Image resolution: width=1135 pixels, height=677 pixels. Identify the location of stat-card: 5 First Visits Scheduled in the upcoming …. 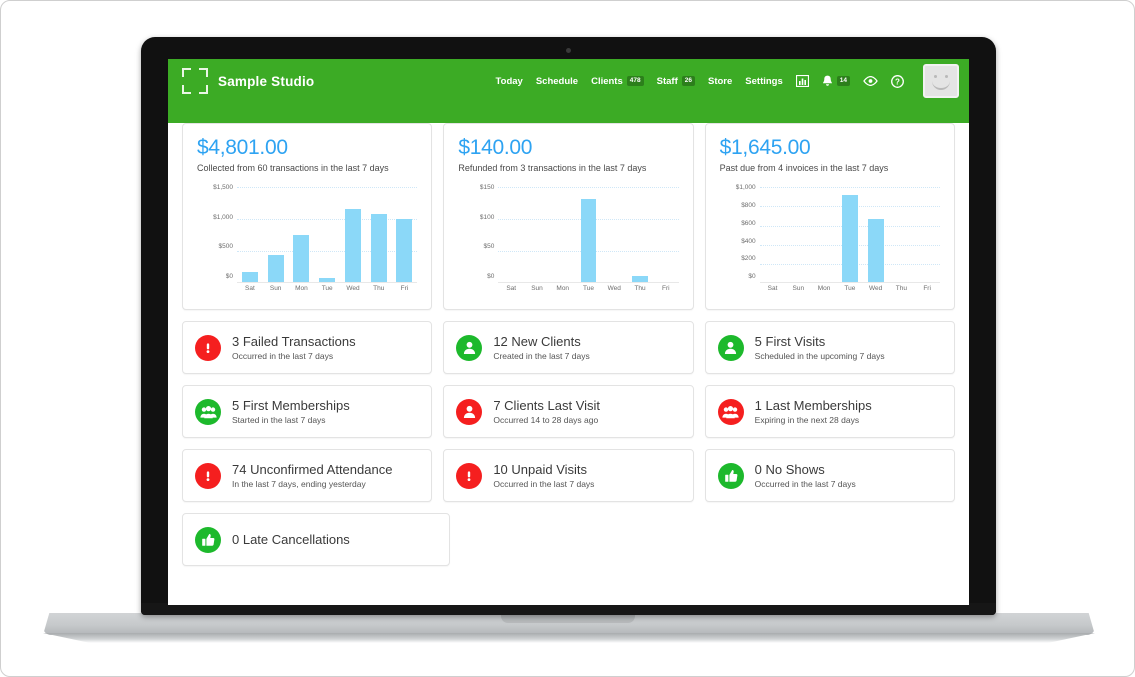
(829, 348).